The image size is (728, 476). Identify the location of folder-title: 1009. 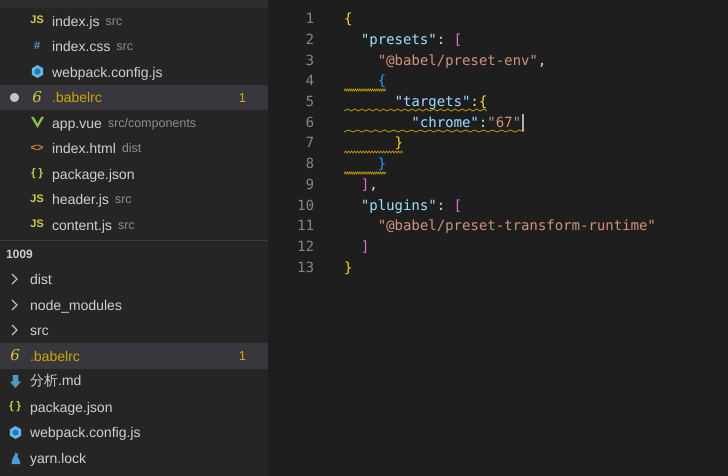
(134, 253).